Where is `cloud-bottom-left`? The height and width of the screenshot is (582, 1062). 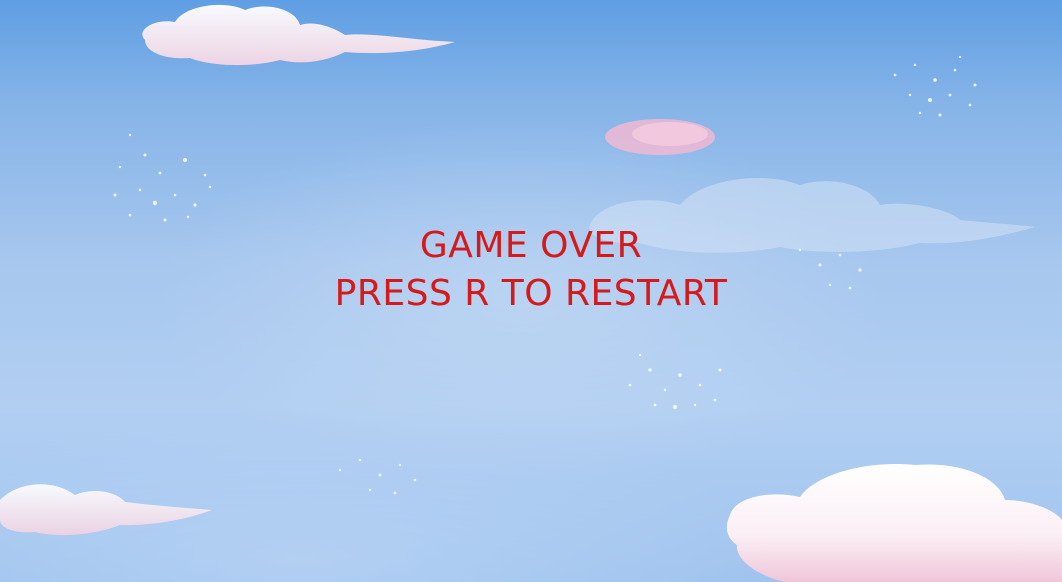
cloud-bottom-left is located at coordinates (106, 510).